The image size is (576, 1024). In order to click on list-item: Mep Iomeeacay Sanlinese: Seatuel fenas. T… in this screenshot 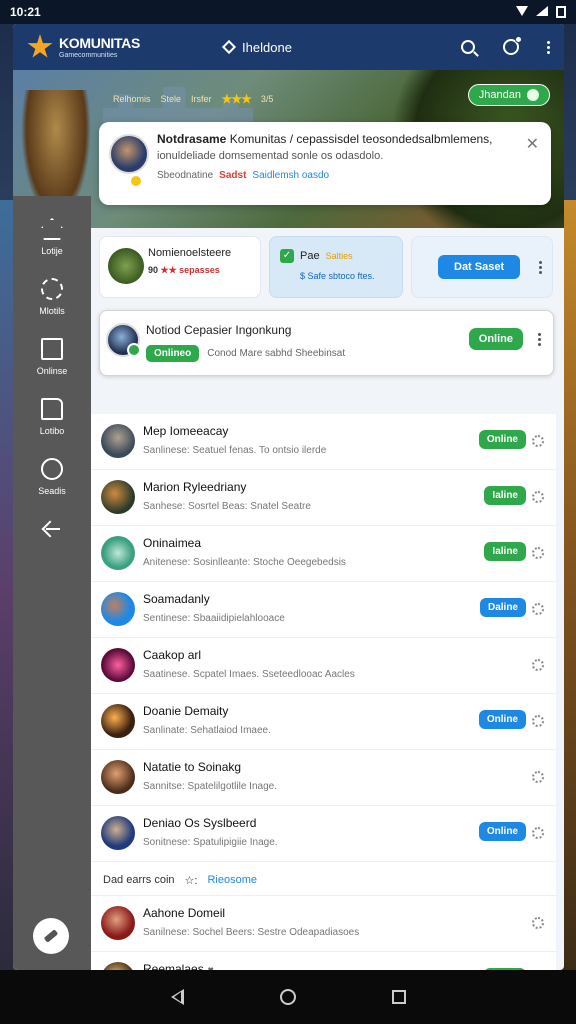, I will do `click(323, 442)`.